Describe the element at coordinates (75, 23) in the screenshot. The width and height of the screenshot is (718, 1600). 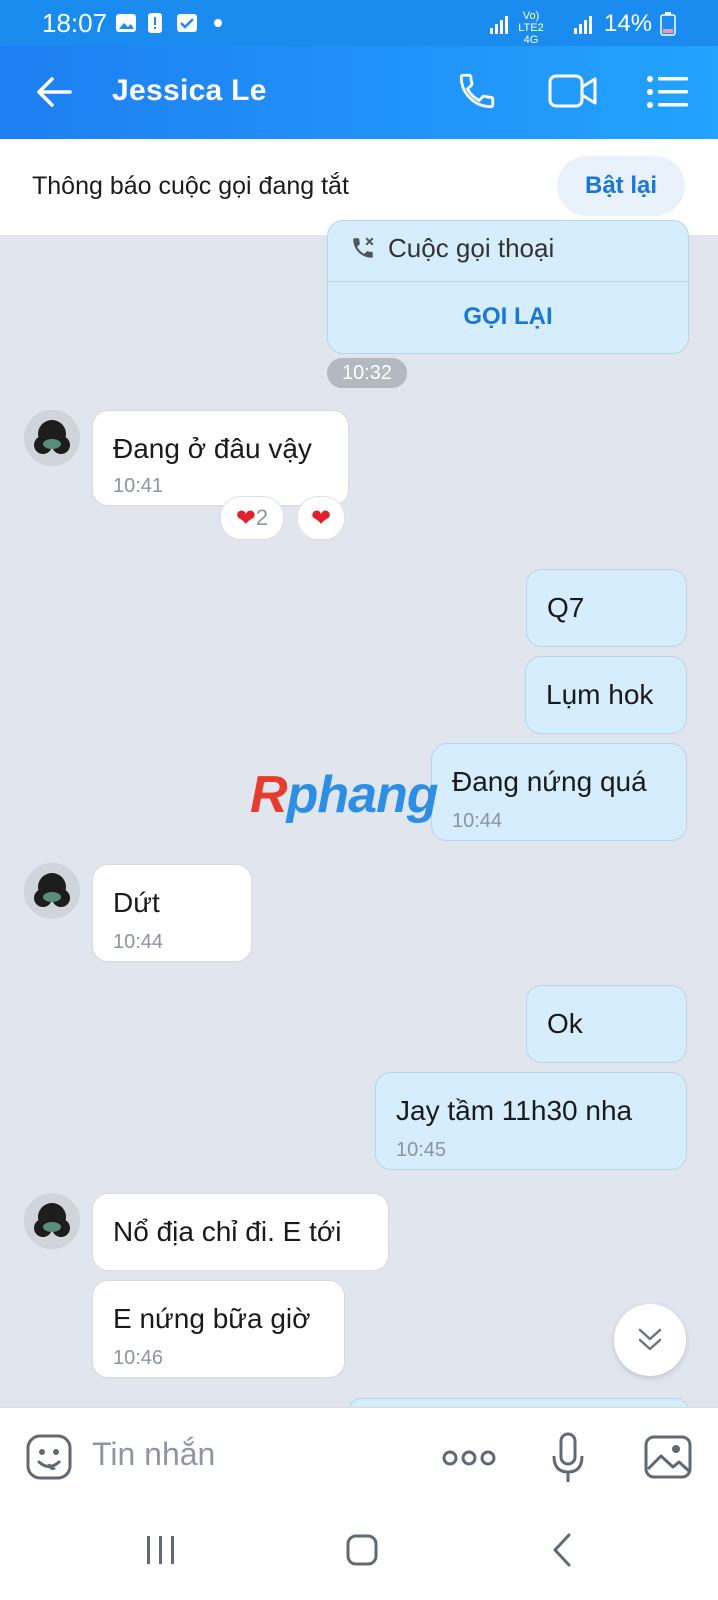
I see `status-time: 18:07` at that location.